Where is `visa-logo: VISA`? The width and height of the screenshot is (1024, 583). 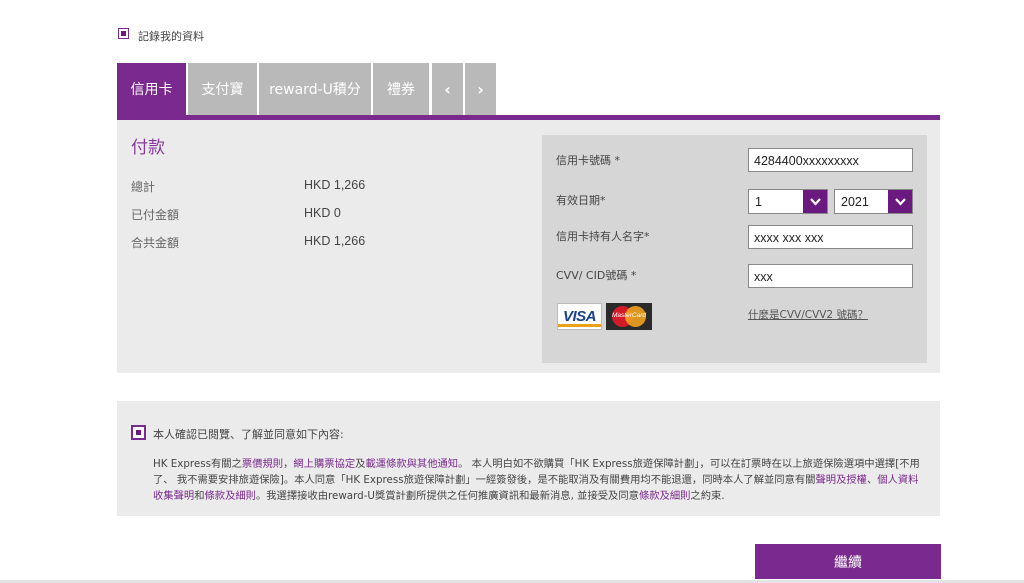 visa-logo: VISA is located at coordinates (579, 316).